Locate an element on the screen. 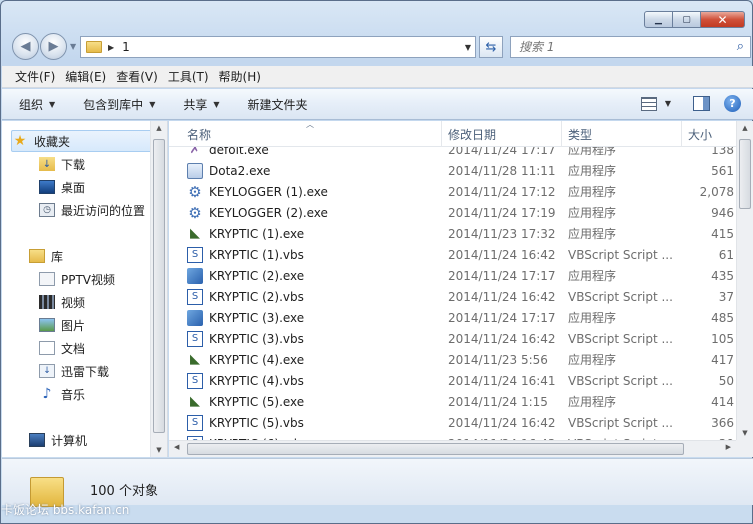 This screenshot has width=753, height=524. nav-downloads: ↓ 下载 is located at coordinates (62, 164).